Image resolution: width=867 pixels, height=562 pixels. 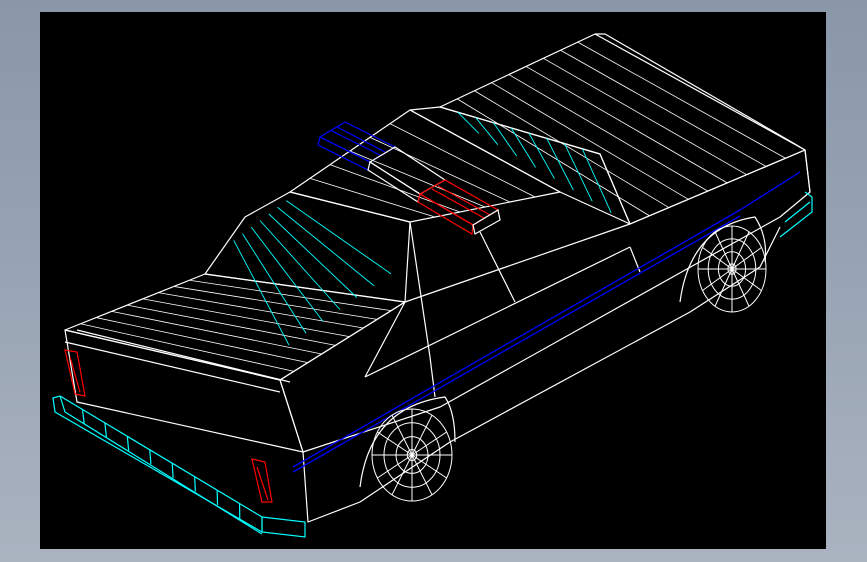 I want to click on front-bumper, so click(x=796, y=214).